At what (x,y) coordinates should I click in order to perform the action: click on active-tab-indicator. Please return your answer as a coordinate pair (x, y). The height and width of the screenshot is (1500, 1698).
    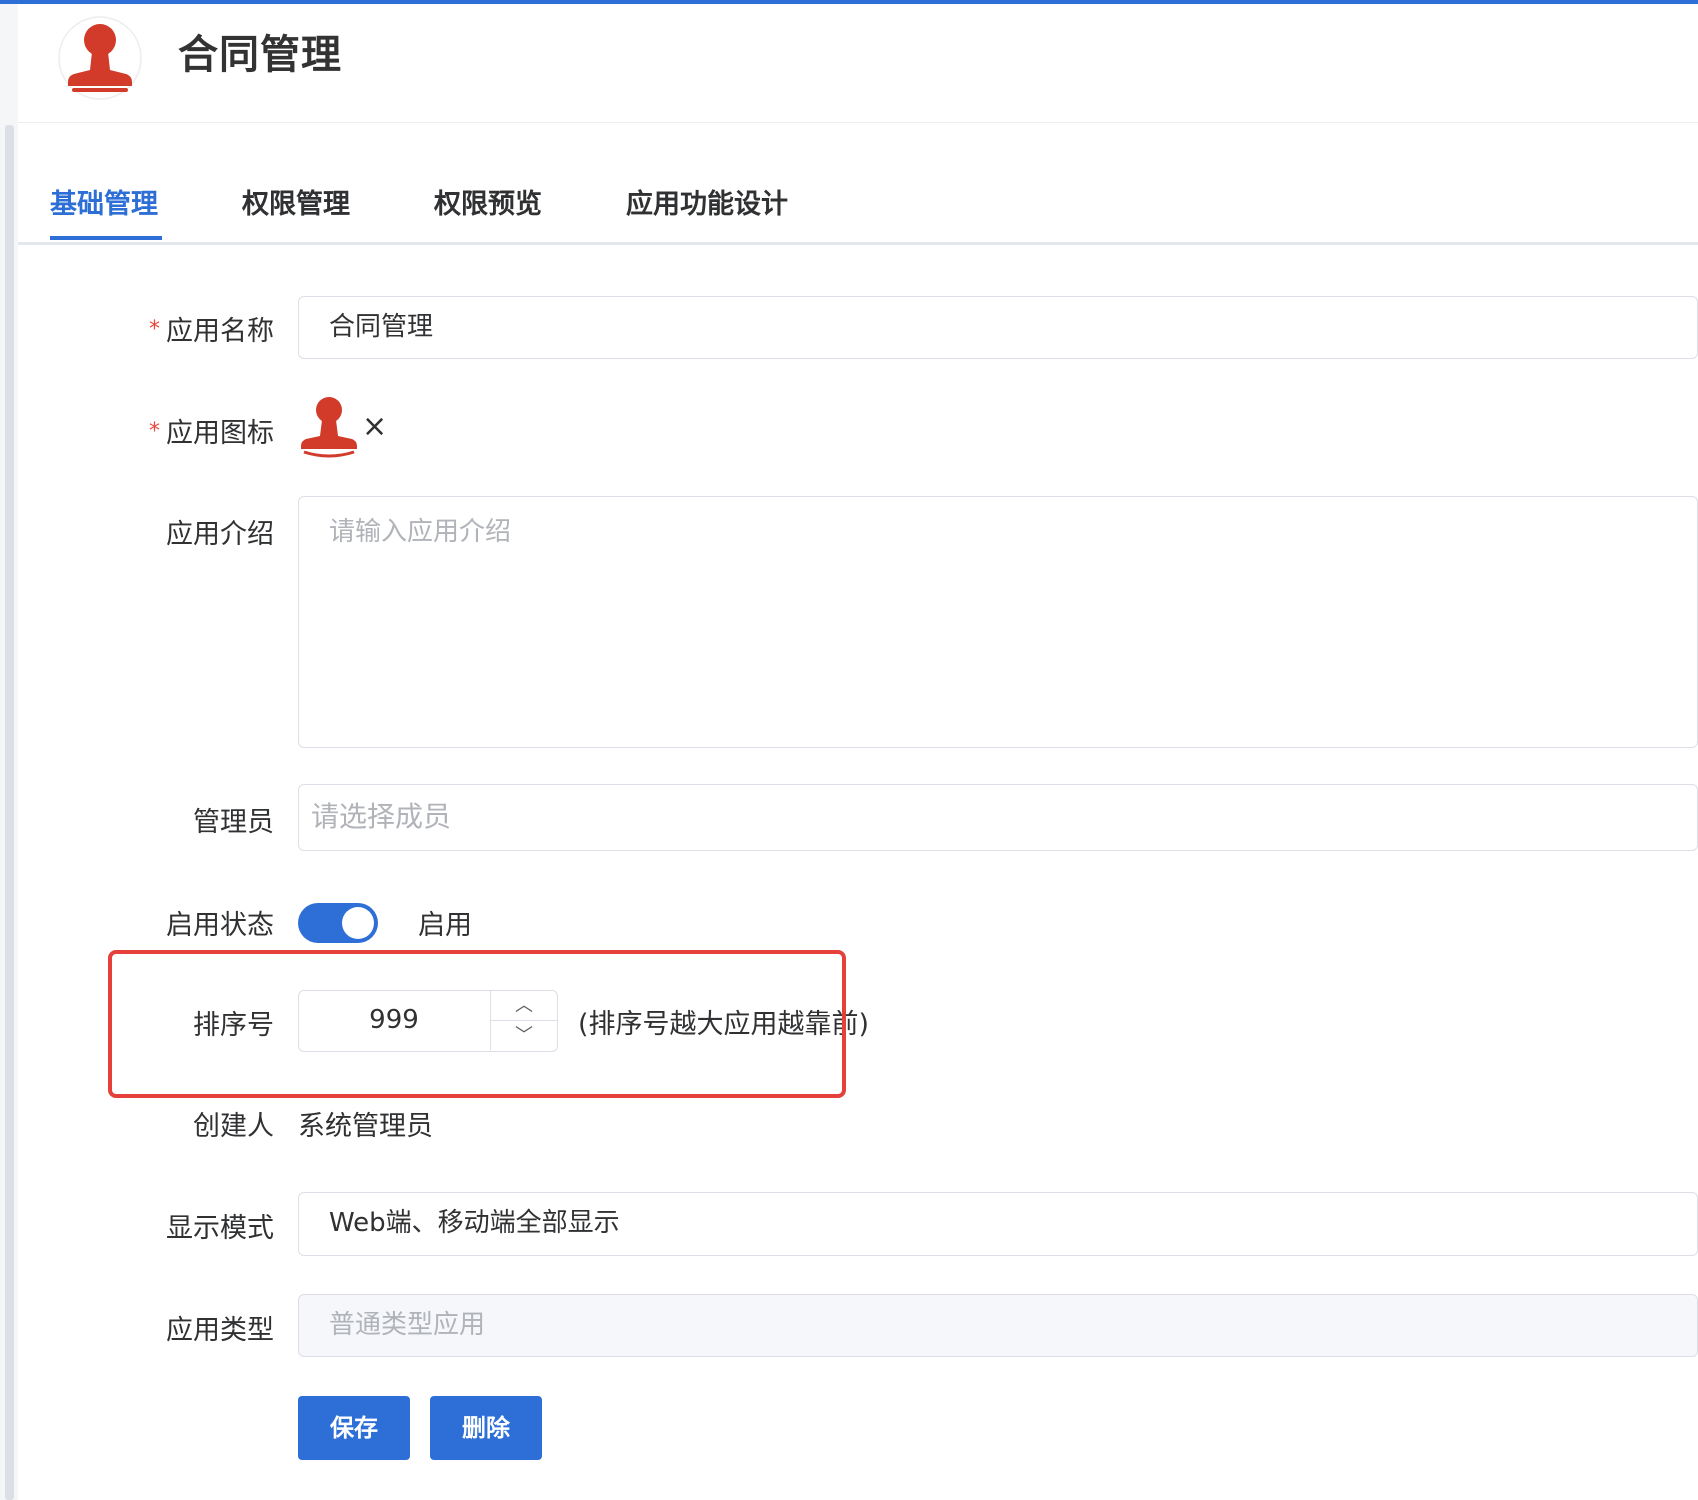
    Looking at the image, I should click on (106, 238).